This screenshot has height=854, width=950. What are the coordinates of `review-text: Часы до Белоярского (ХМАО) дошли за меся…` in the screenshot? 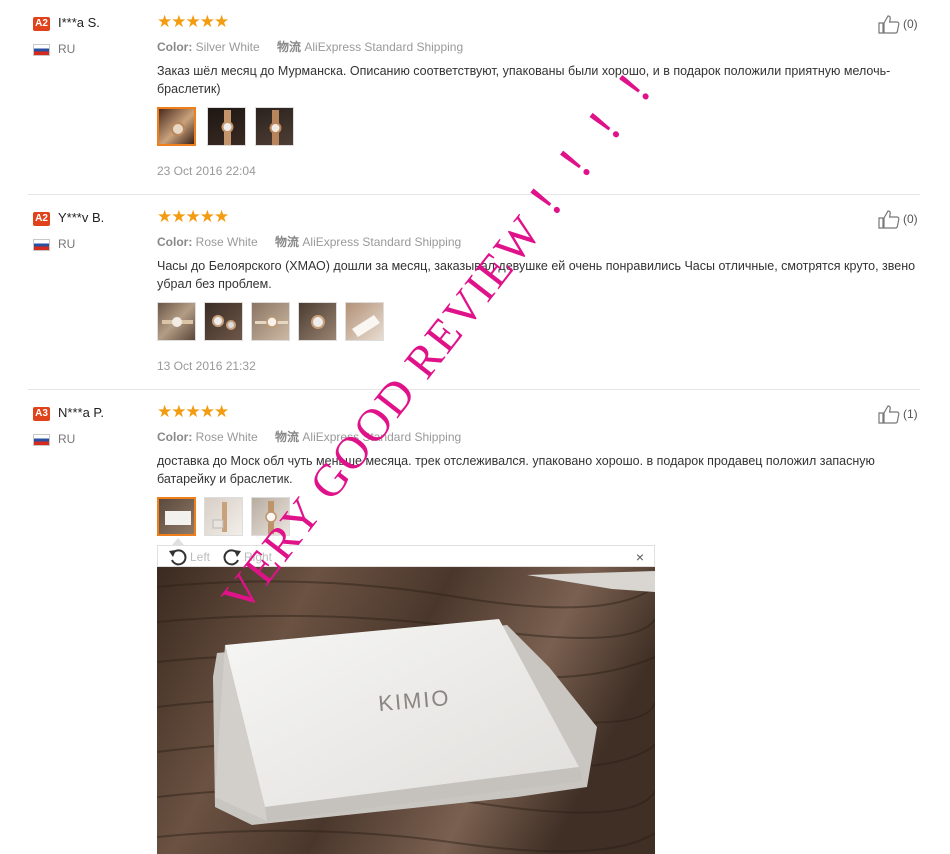 It's located at (536, 275).